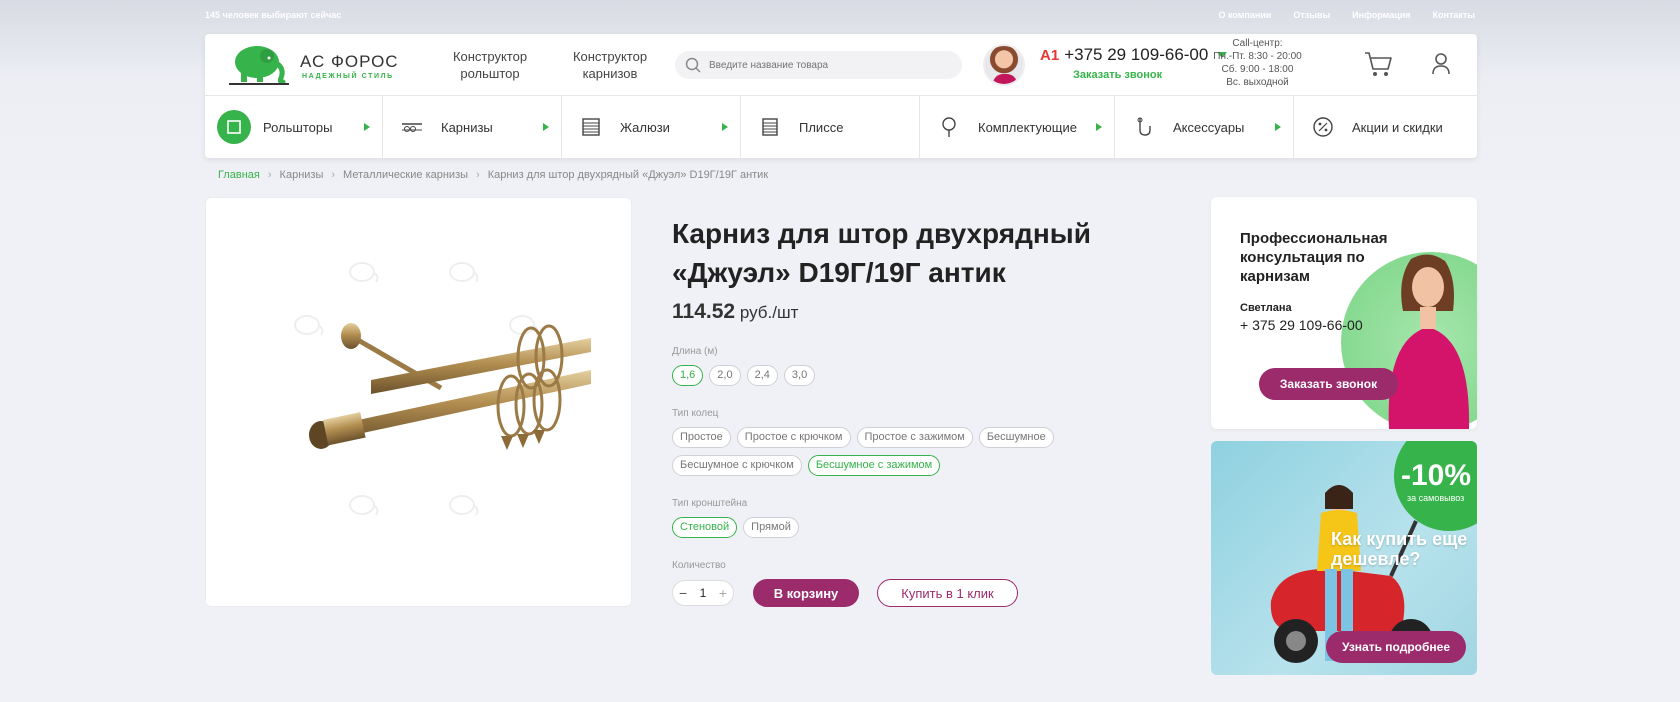  I want to click on bracket-option: Прямой, so click(771, 527).